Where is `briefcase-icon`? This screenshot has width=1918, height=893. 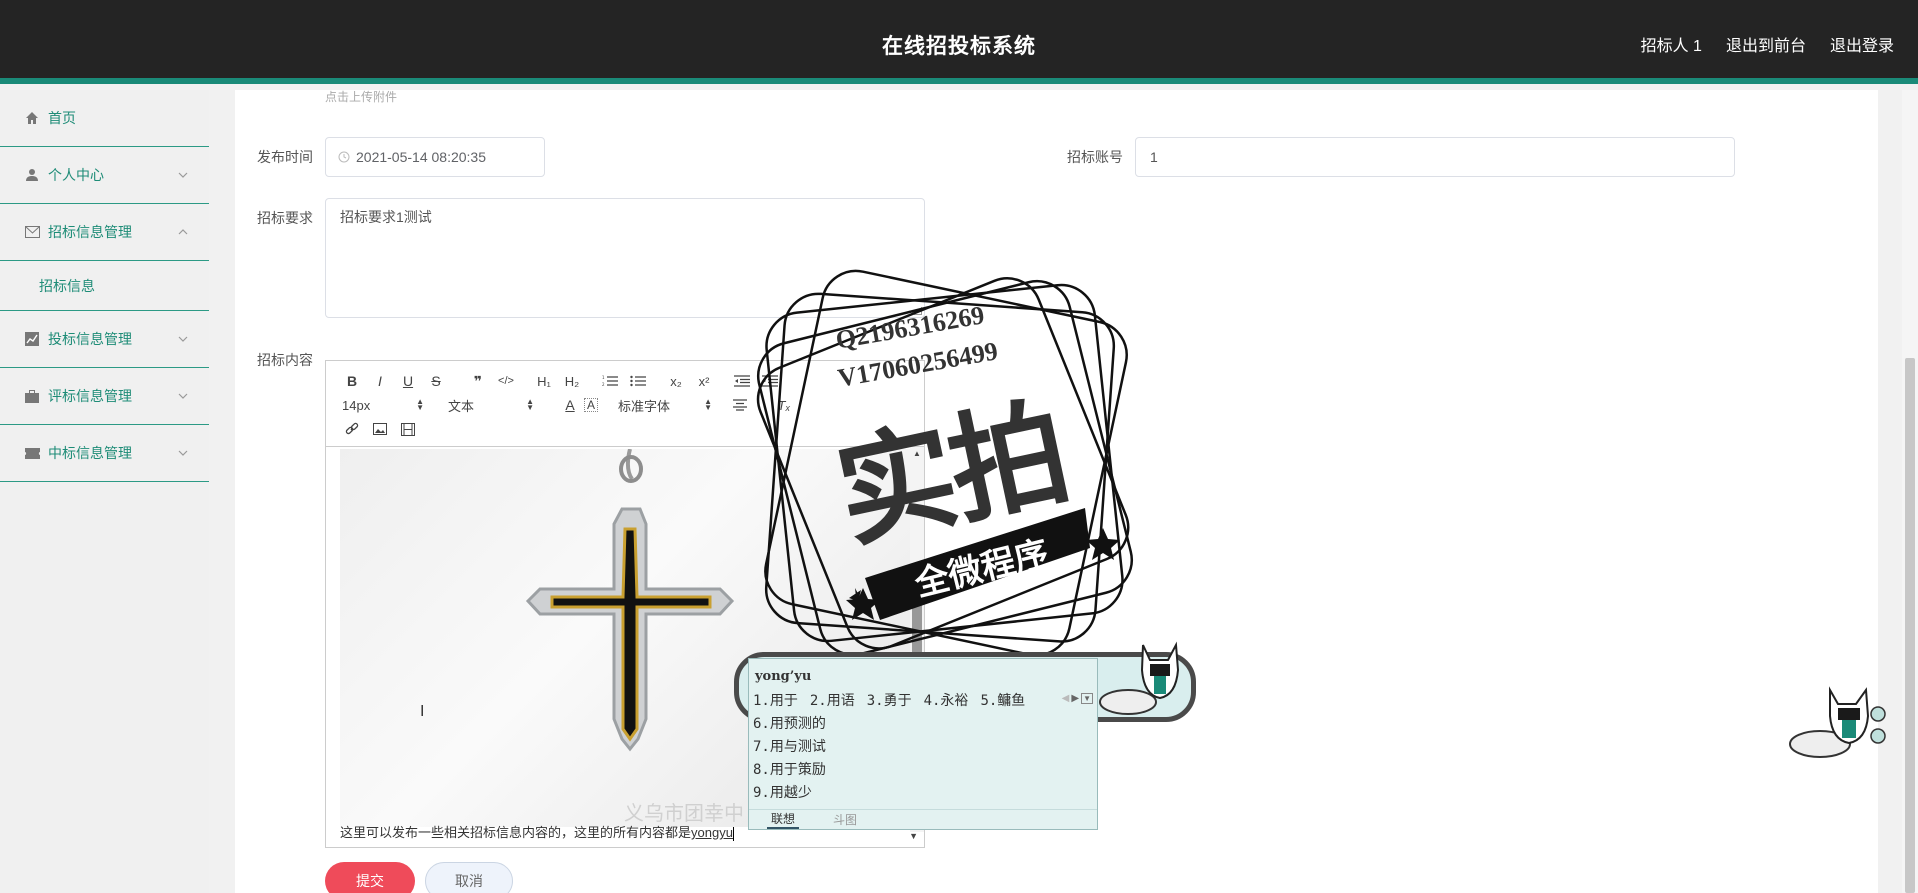
briefcase-icon is located at coordinates (32, 396).